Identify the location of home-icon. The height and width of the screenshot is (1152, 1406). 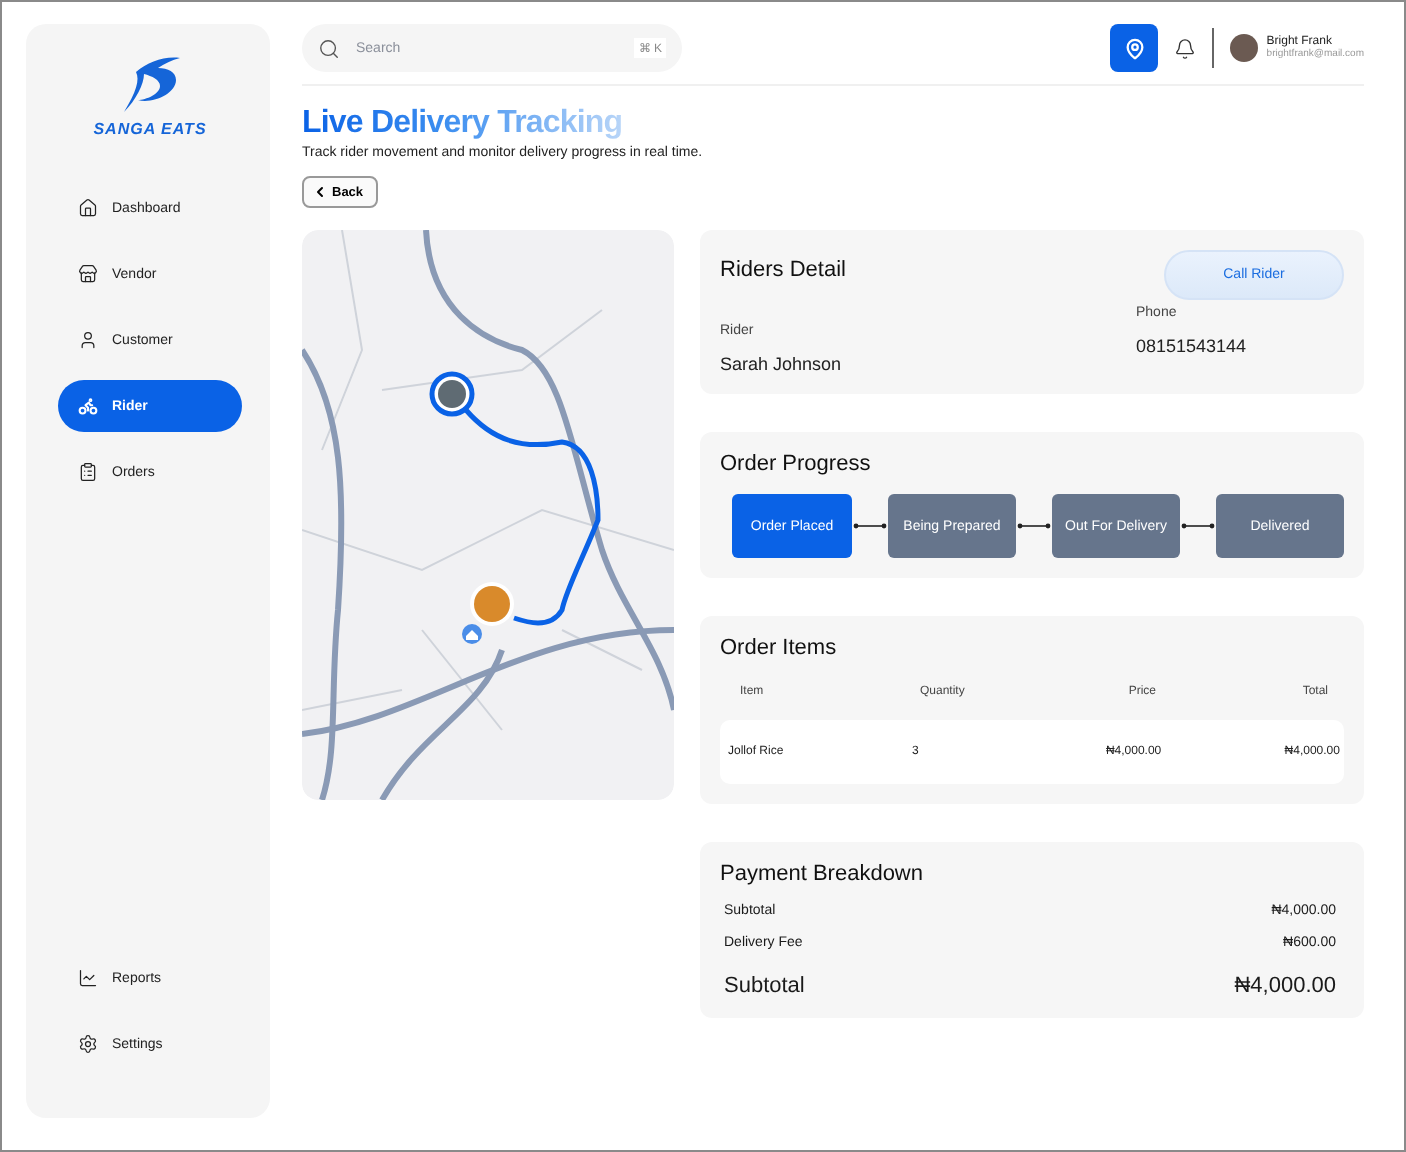
(88, 208).